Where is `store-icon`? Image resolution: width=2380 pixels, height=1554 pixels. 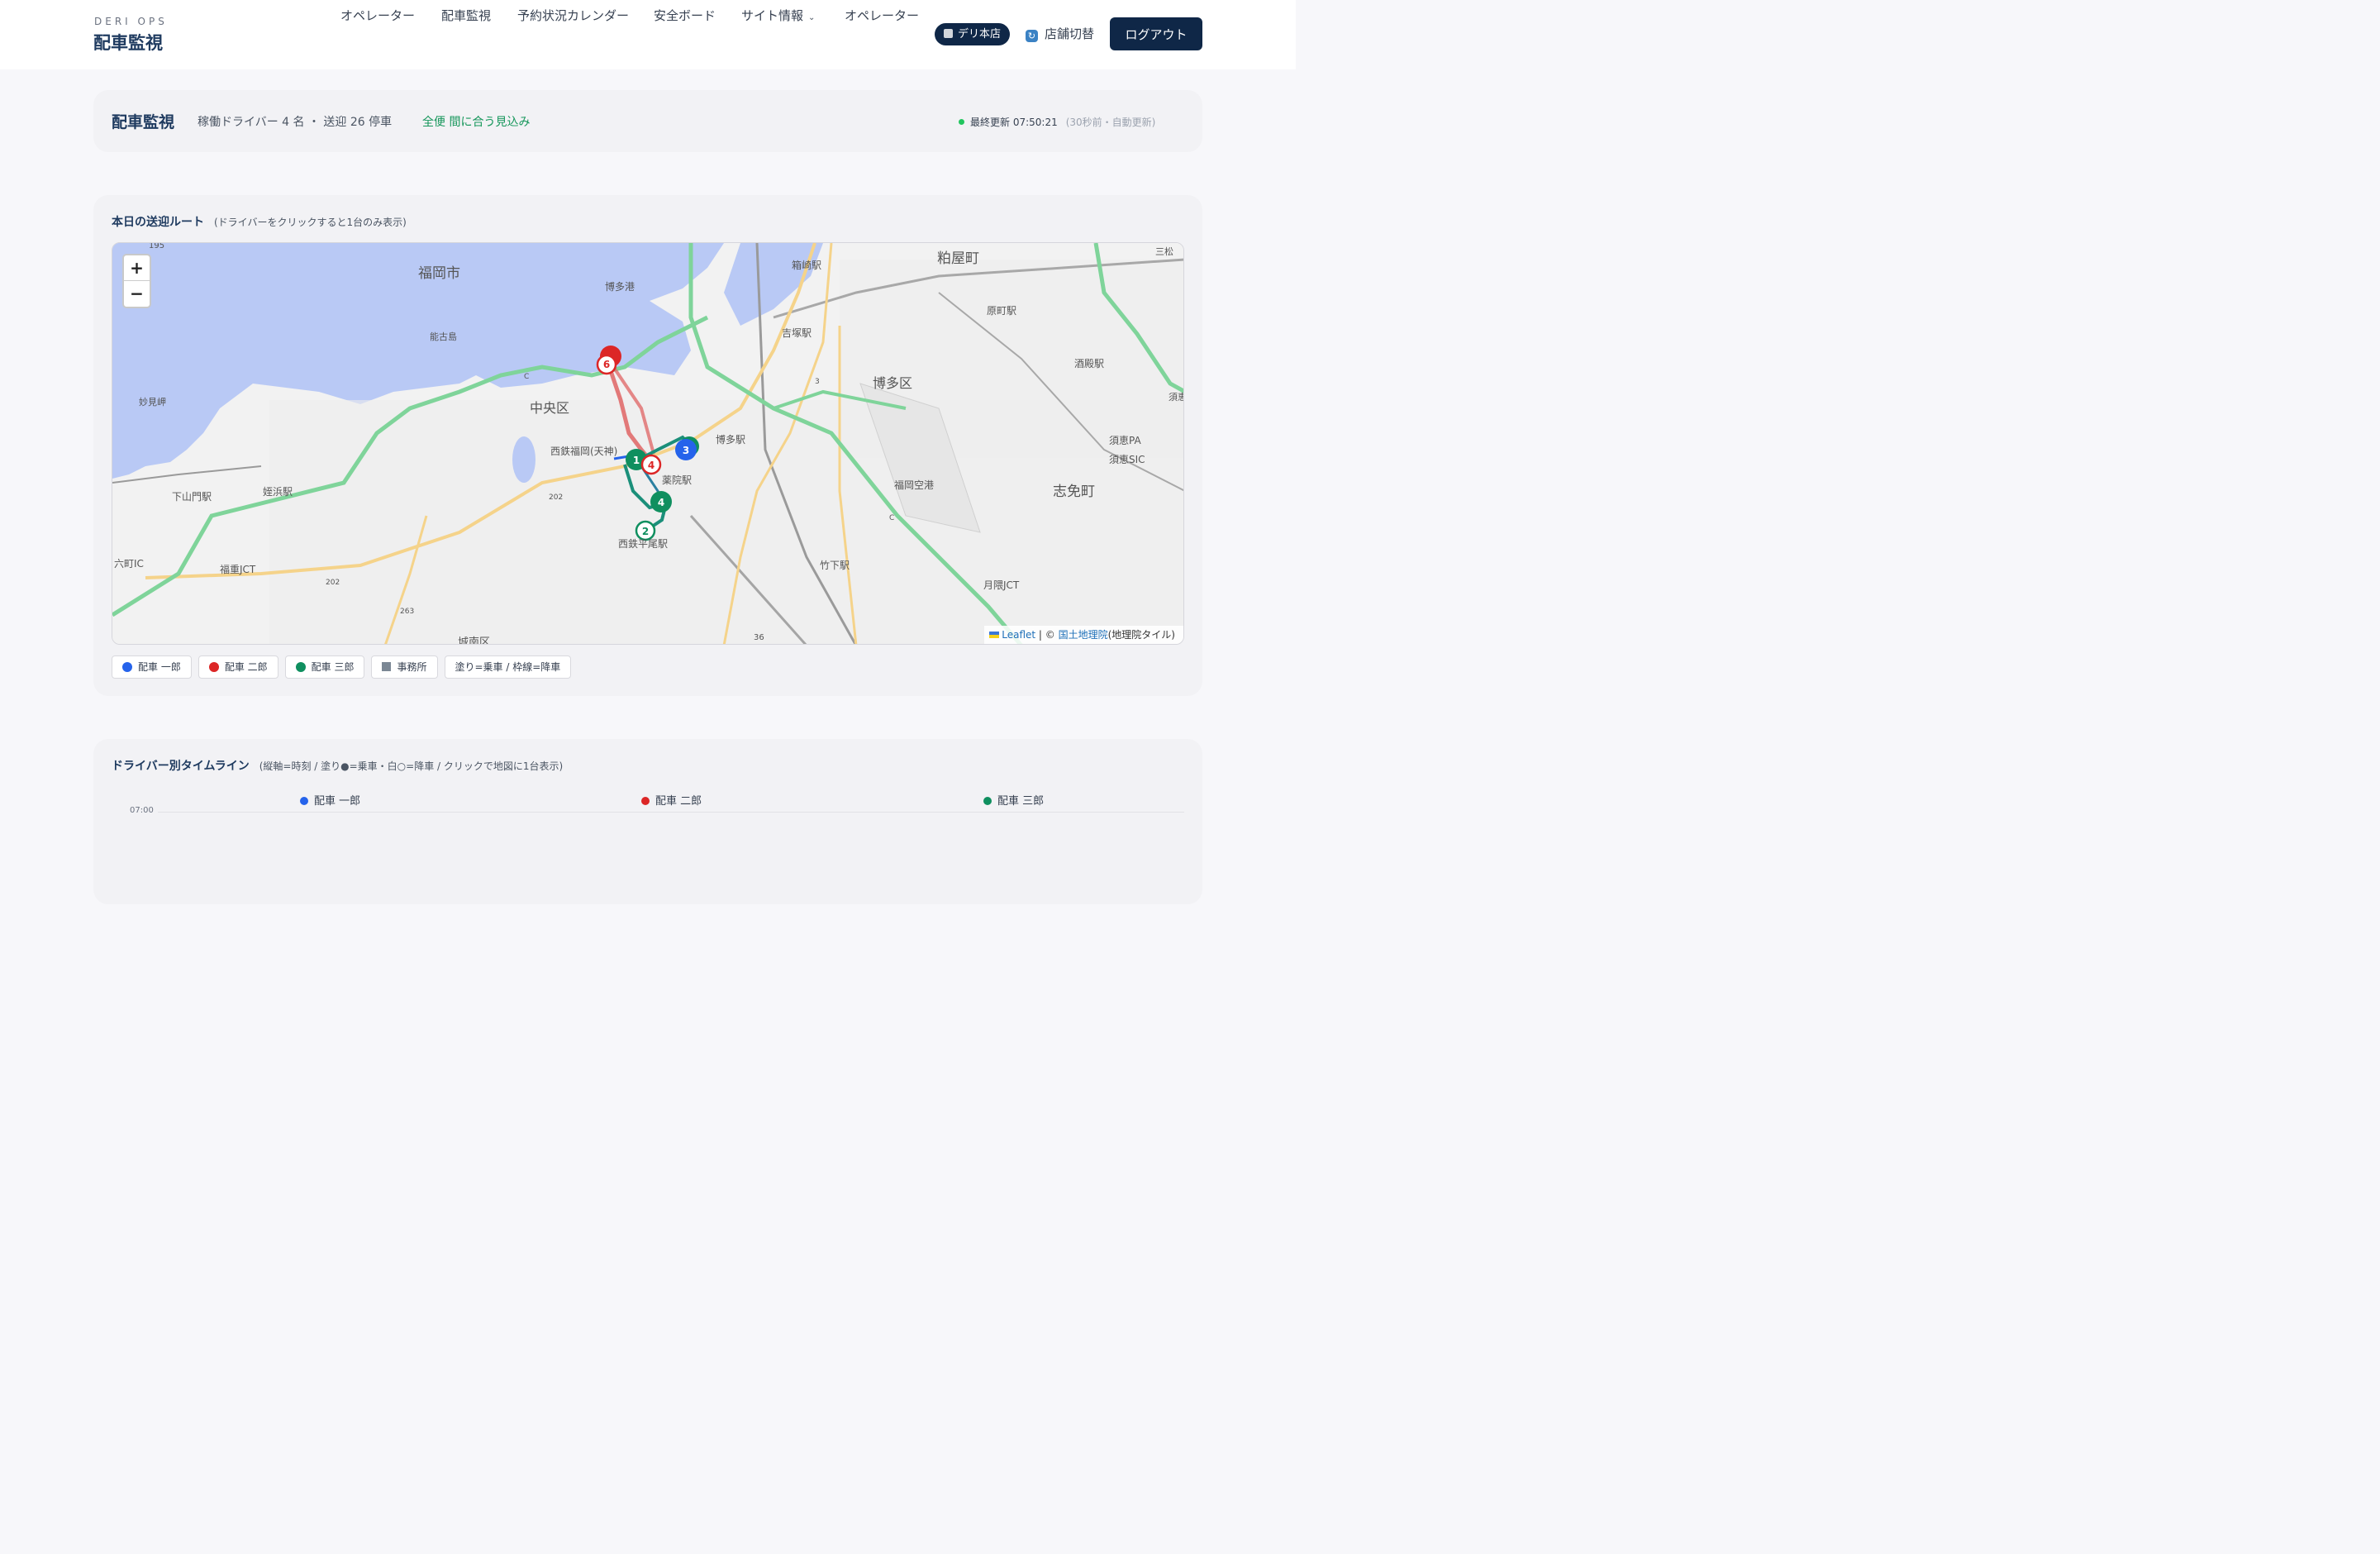
store-icon is located at coordinates (948, 33).